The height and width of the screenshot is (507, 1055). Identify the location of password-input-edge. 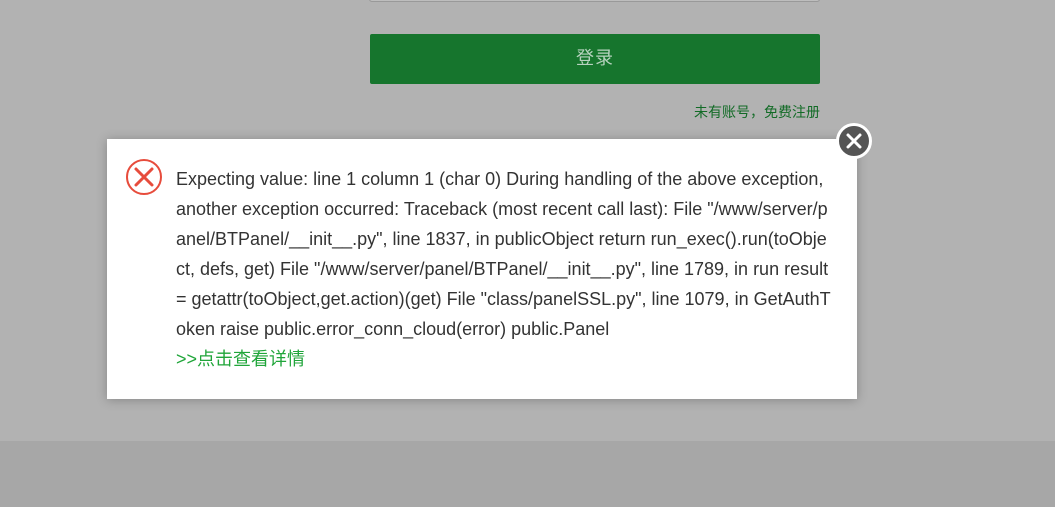
(594, 1).